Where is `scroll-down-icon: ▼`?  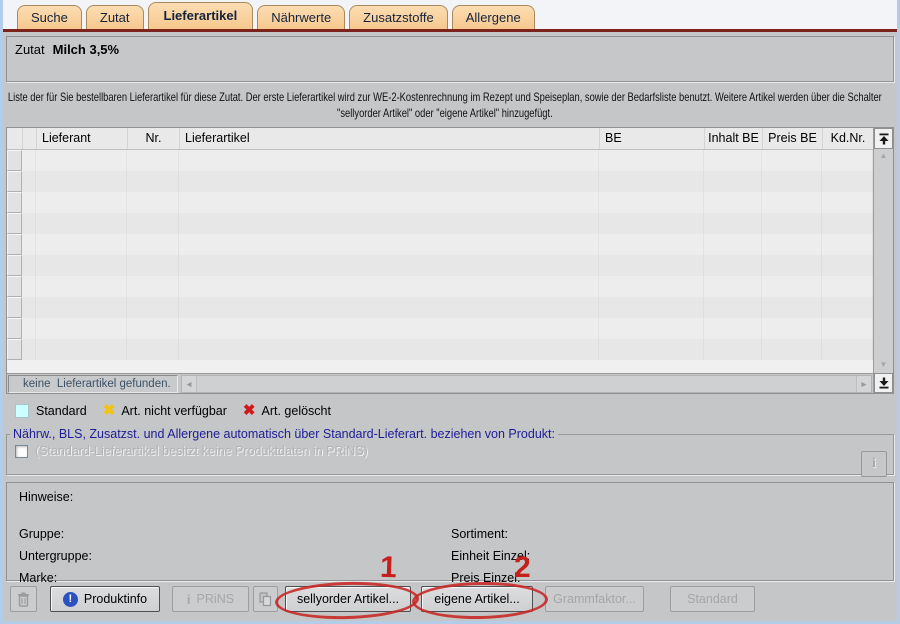
scroll-down-icon: ▼ is located at coordinates (883, 365).